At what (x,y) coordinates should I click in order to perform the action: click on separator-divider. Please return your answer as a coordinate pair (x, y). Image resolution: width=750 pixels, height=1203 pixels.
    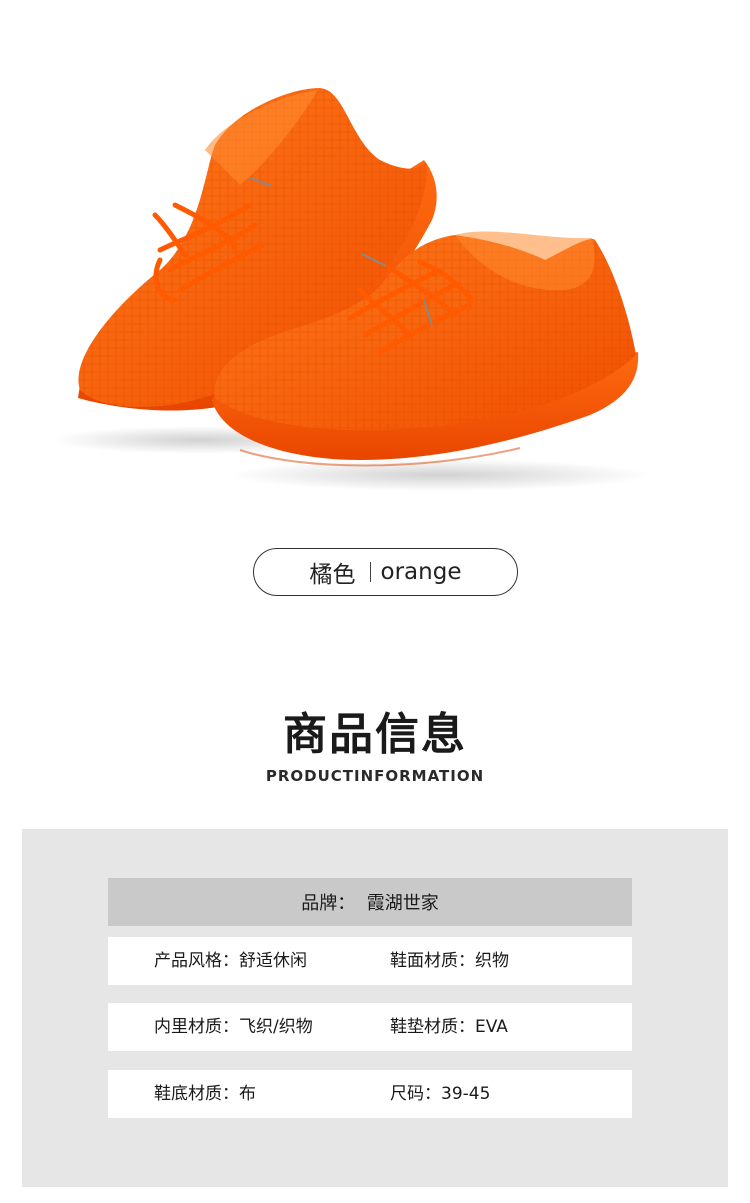
    Looking at the image, I should click on (370, 572).